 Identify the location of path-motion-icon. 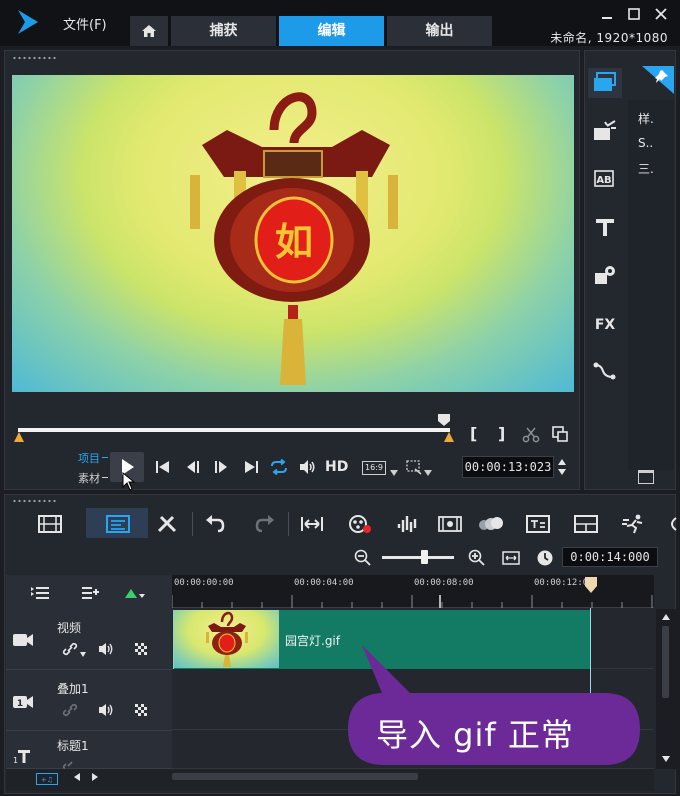
(605, 371).